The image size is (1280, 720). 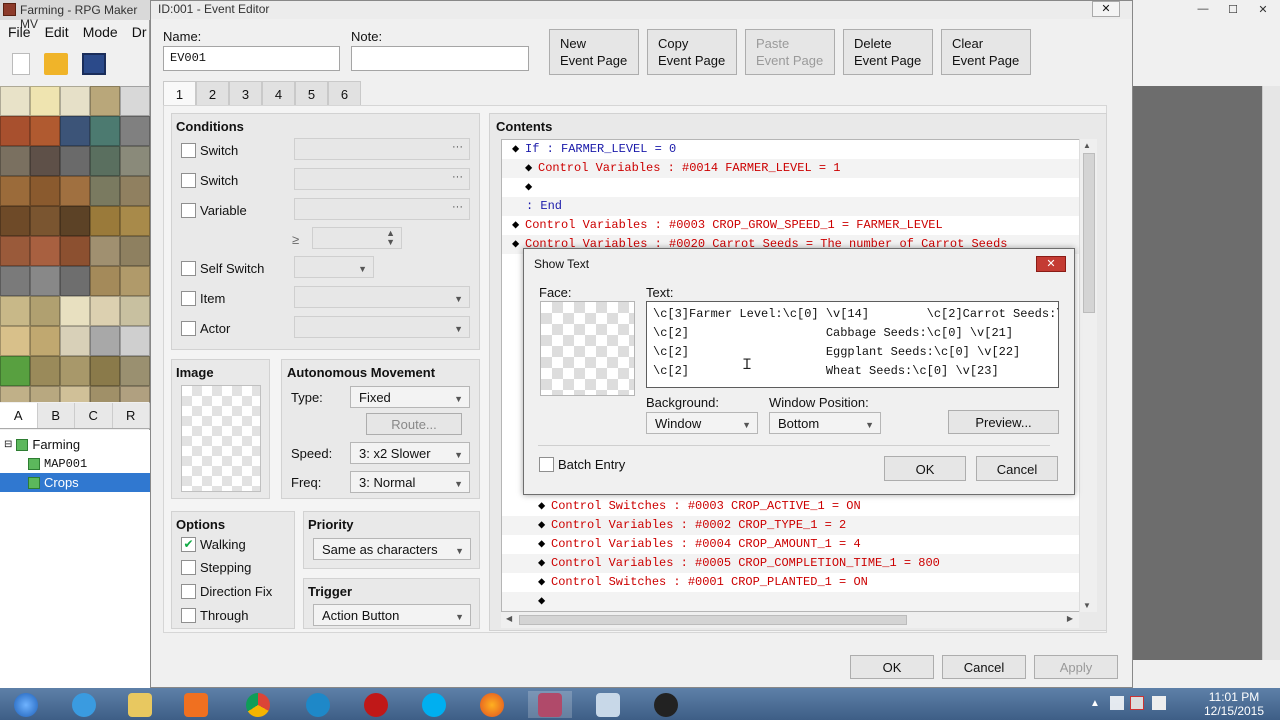 What do you see at coordinates (94, 415) in the screenshot?
I see `tileset-tab-c: C` at bounding box center [94, 415].